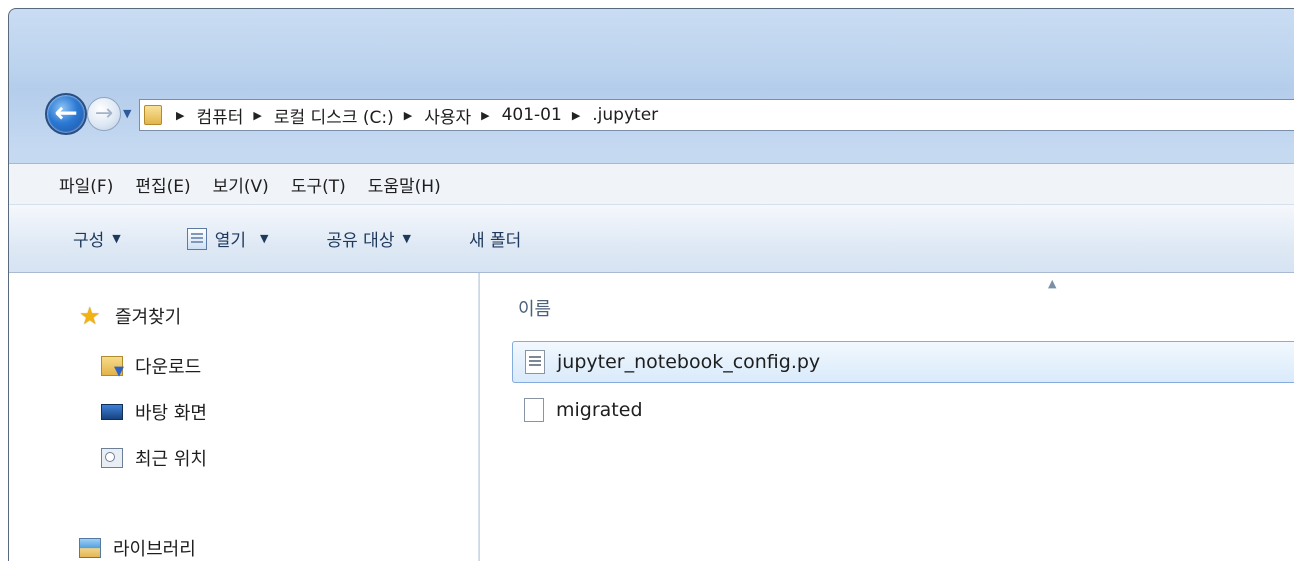 The height and width of the screenshot is (561, 1294). I want to click on sort-ascending-icon: ▲, so click(1052, 283).